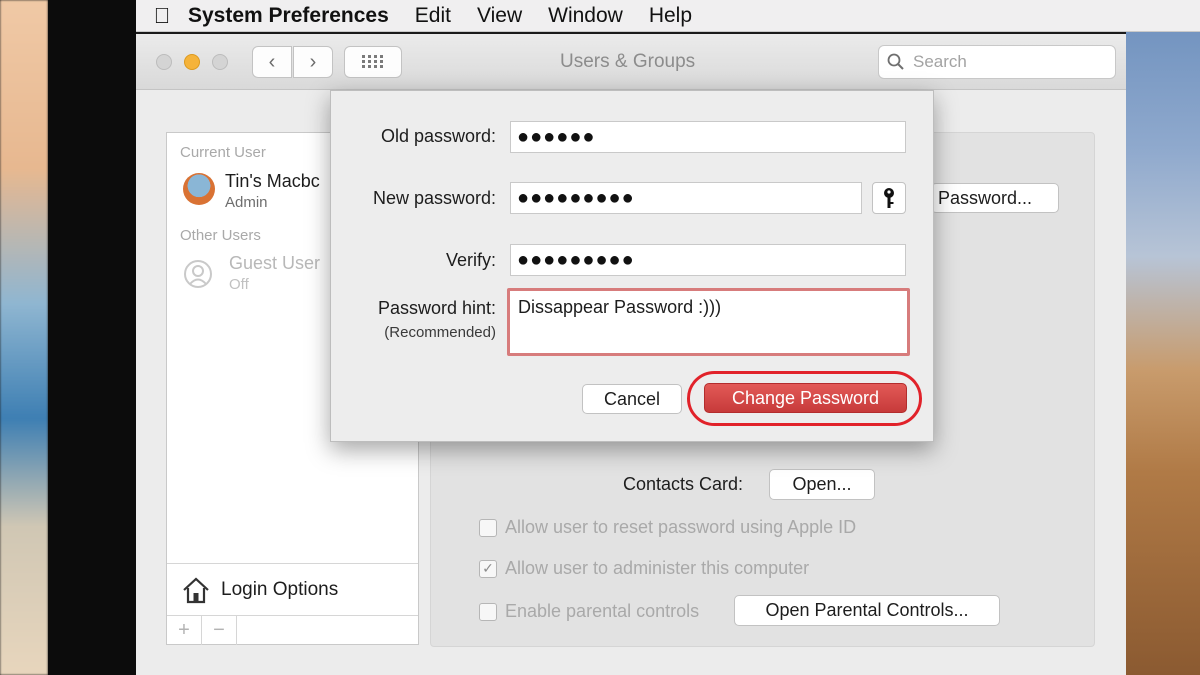 This screenshot has height=675, width=1200. What do you see at coordinates (220, 235) in the screenshot?
I see `other-users-header: Other Users` at bounding box center [220, 235].